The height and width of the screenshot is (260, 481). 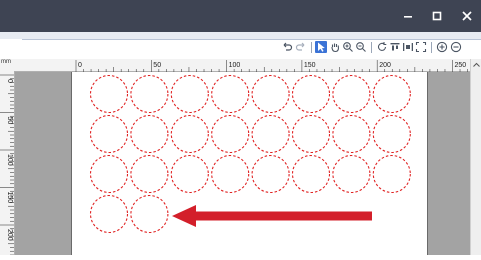 I want to click on undo-icon, so click(x=288, y=46).